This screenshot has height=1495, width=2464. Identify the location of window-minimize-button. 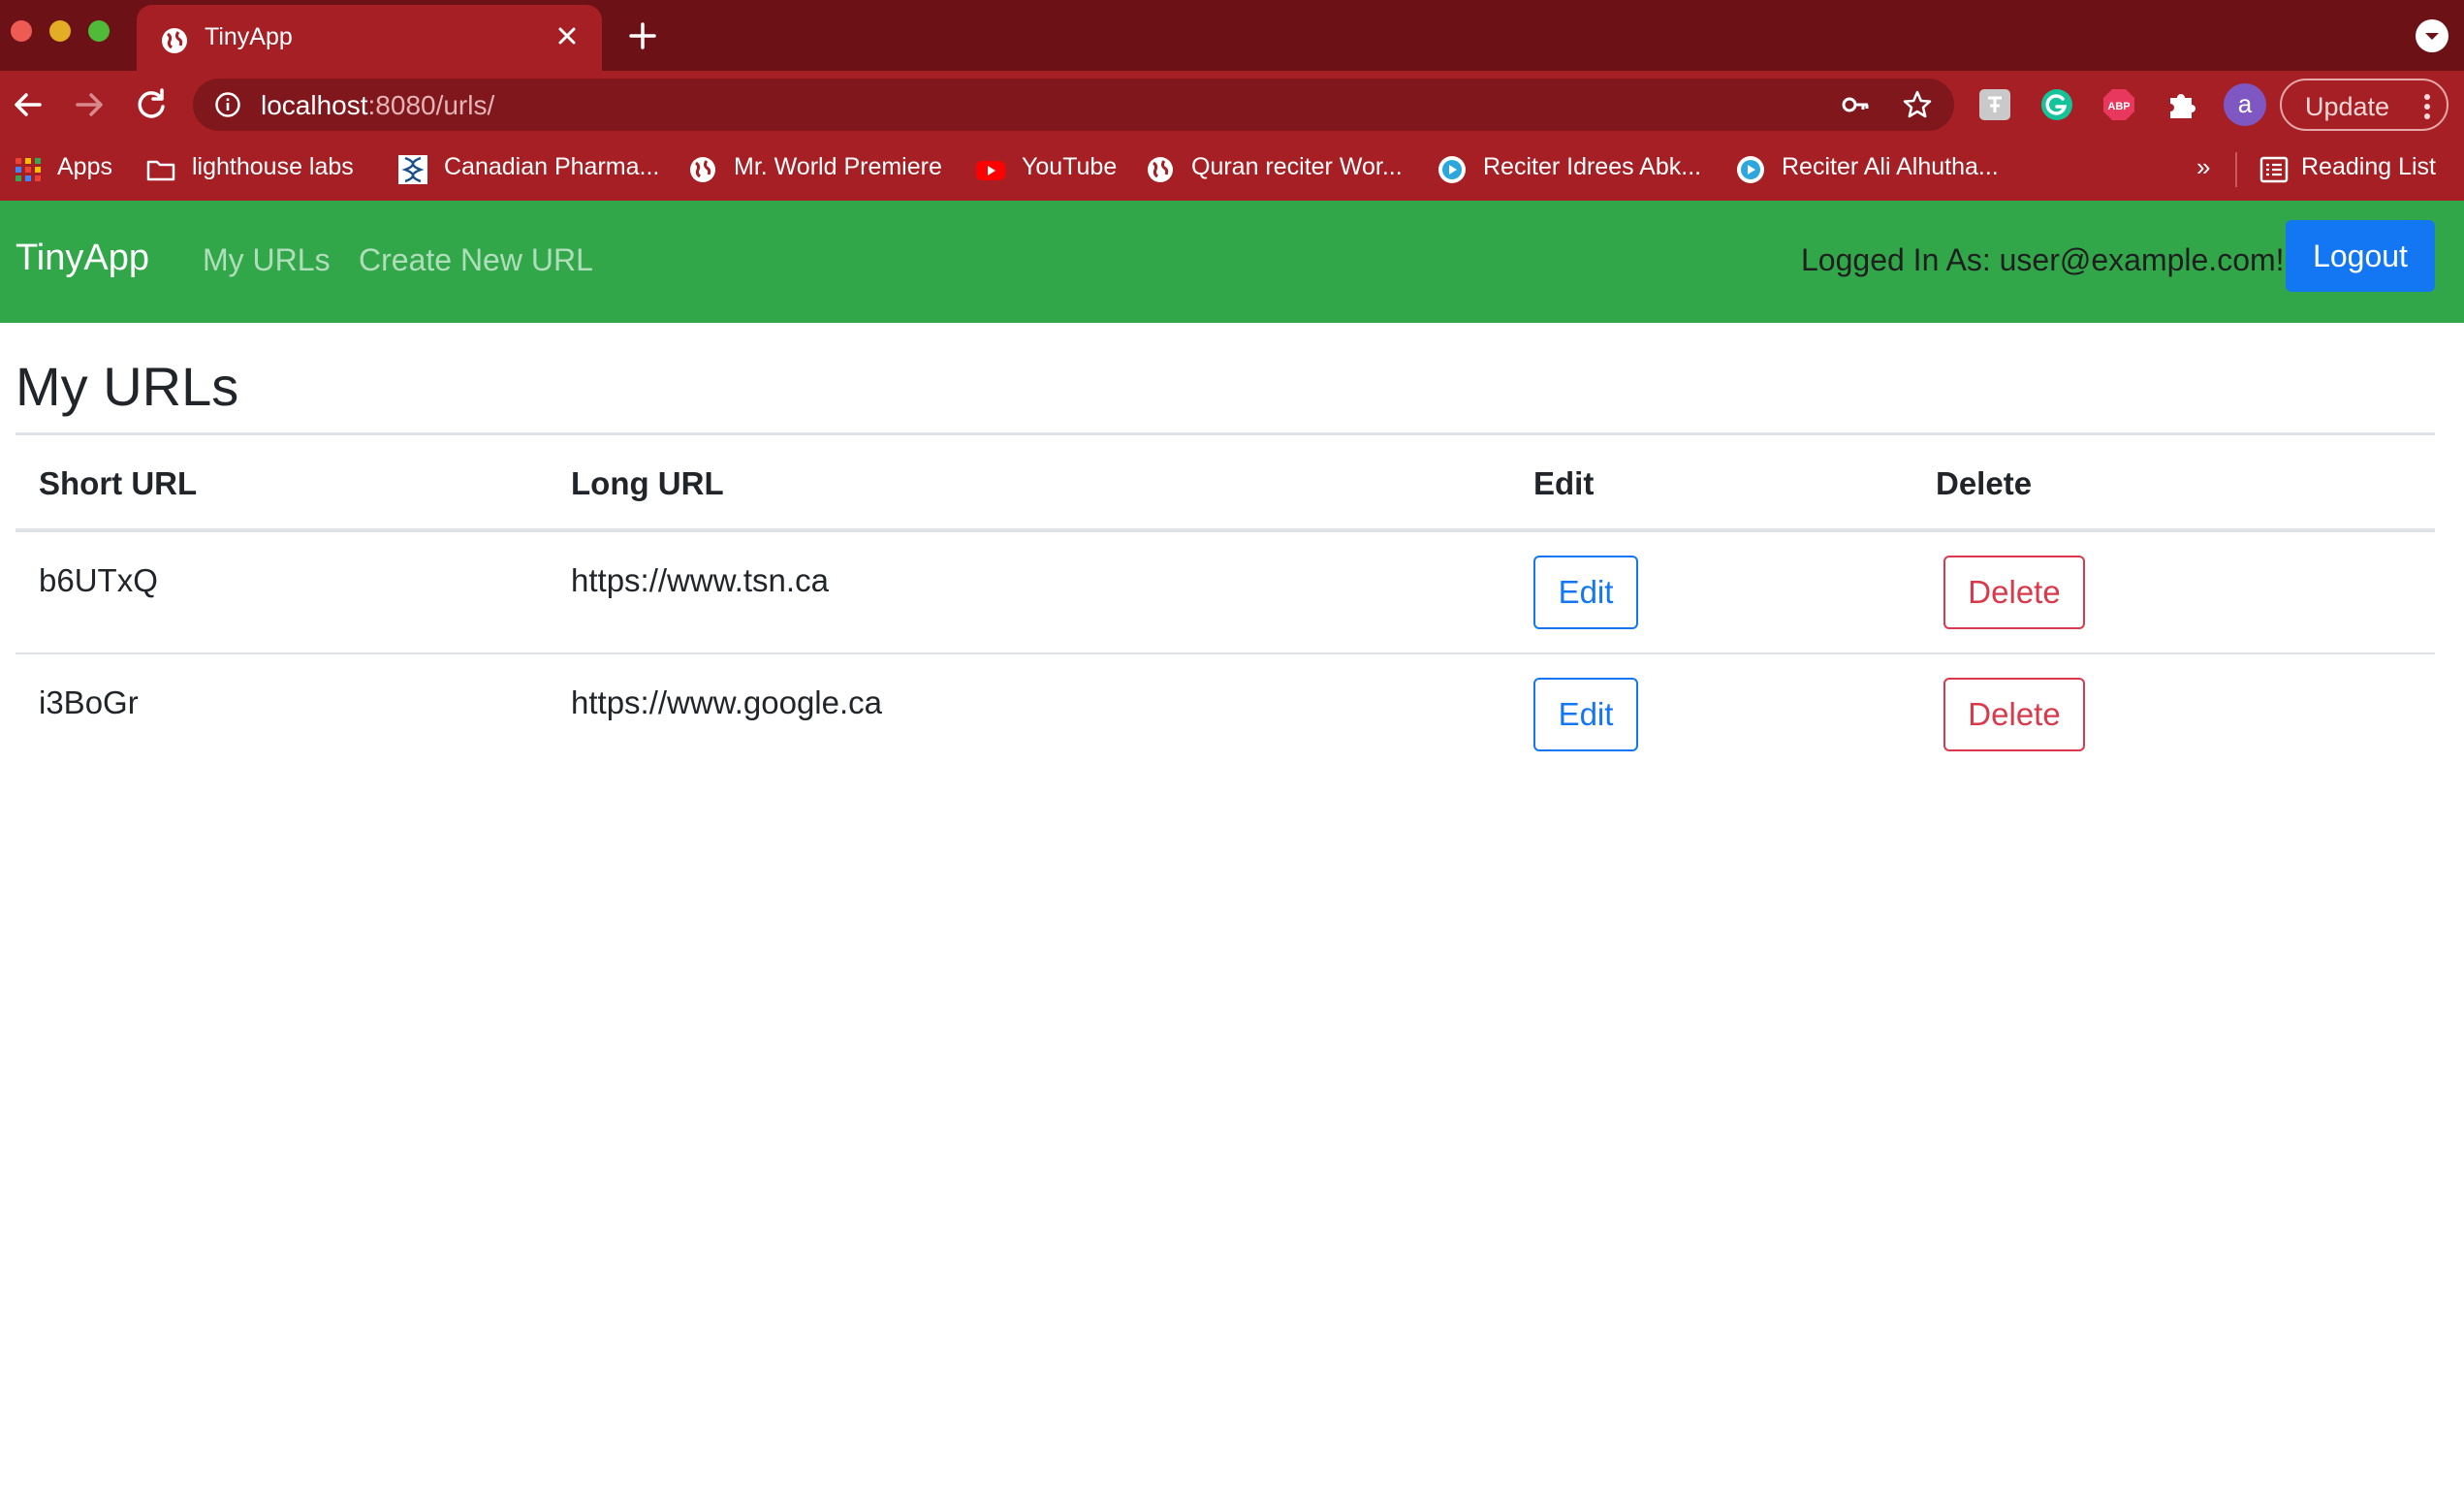
(60, 31).